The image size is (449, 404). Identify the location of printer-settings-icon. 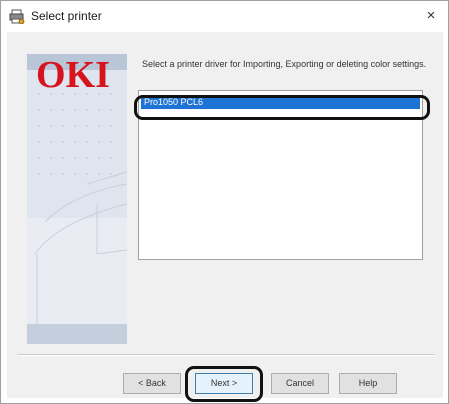
(17, 17).